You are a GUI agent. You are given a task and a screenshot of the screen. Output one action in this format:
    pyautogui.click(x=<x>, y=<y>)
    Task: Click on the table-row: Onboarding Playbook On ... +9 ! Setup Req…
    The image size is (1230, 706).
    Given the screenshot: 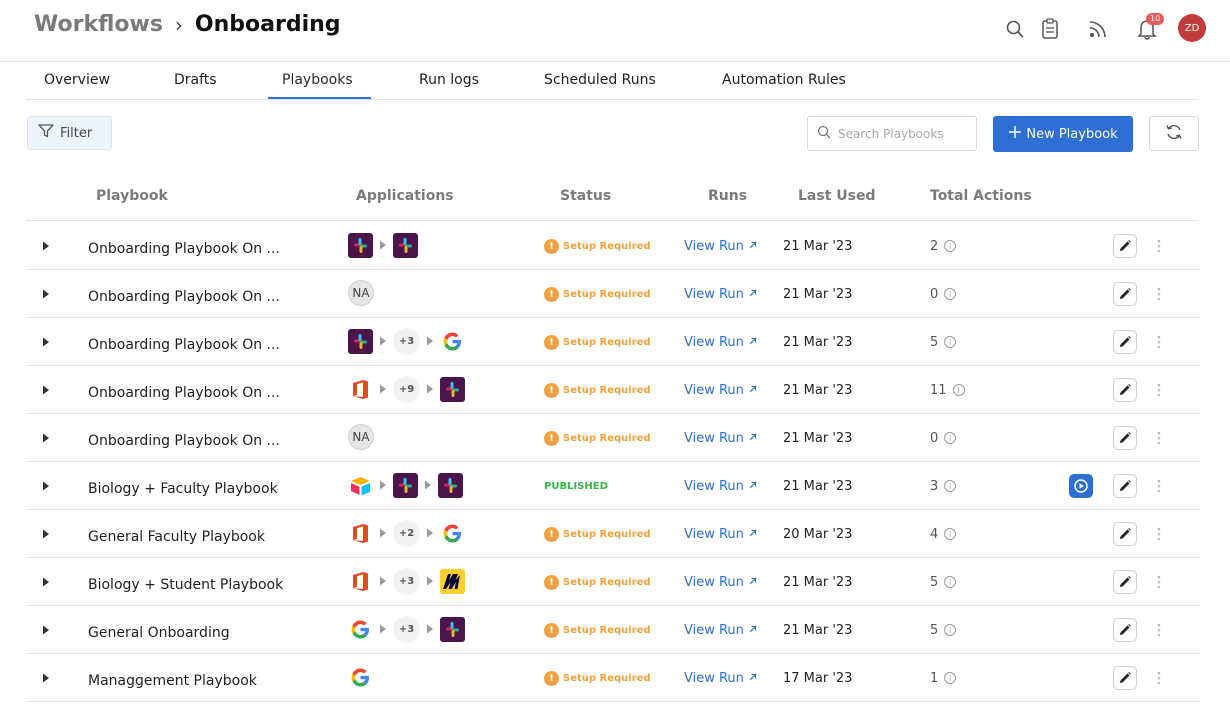 What is the action you would take?
    pyautogui.click(x=612, y=390)
    